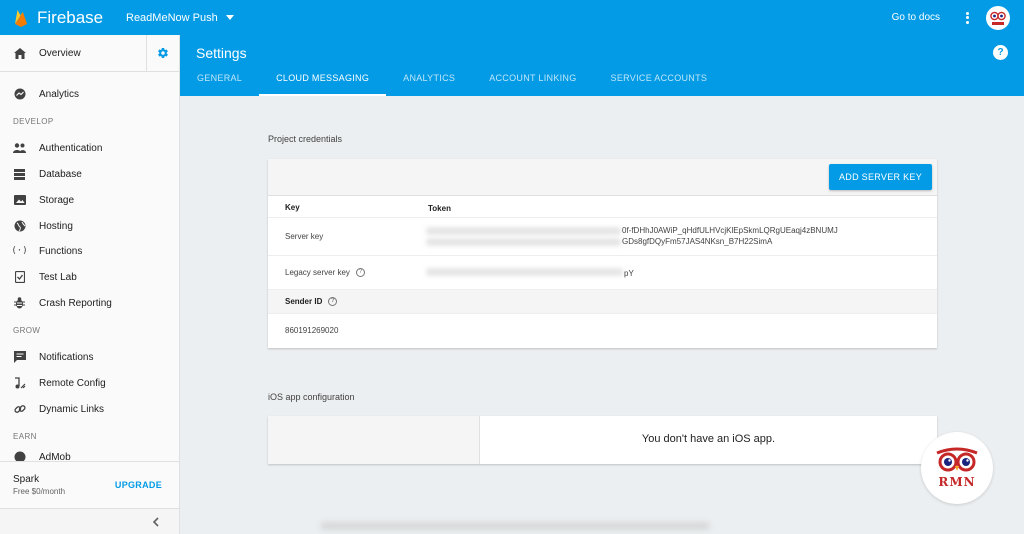  Describe the element at coordinates (311, 397) in the screenshot. I see `ios-config-heading: iOS app configuration` at that location.